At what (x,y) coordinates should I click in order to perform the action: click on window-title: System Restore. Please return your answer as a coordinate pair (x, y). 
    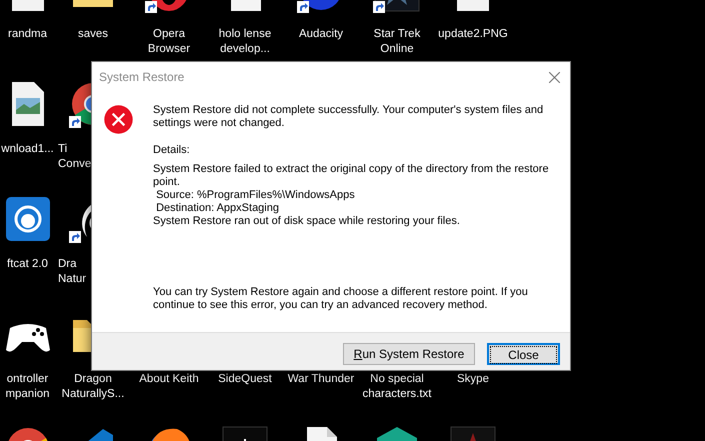
    Looking at the image, I should click on (141, 77).